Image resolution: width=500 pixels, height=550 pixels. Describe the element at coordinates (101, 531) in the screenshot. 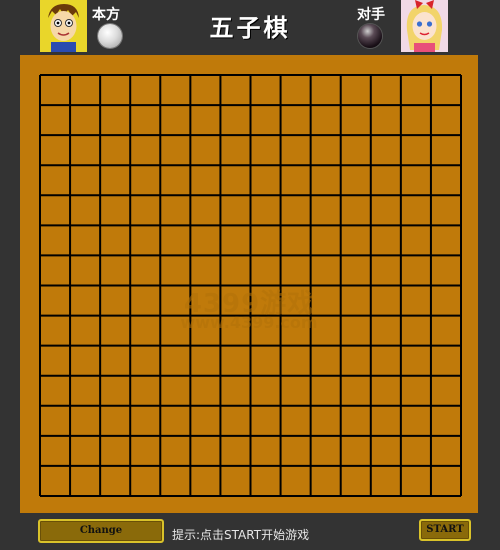

I see `change-button: Change` at that location.